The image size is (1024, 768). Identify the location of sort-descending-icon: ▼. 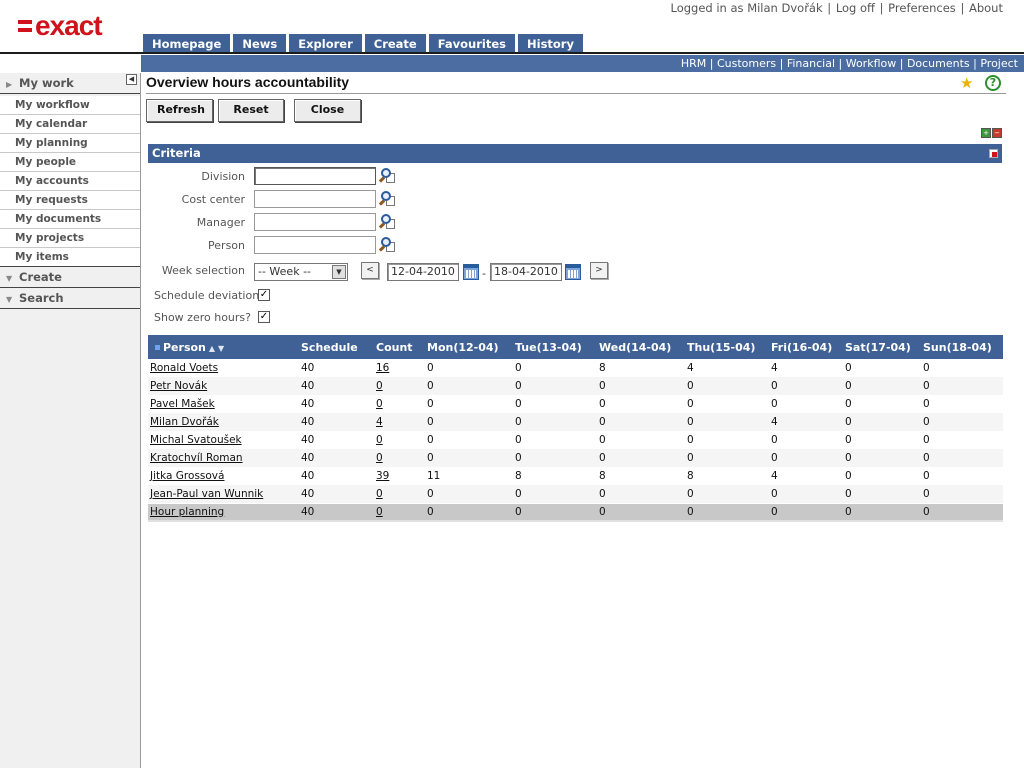
(221, 348).